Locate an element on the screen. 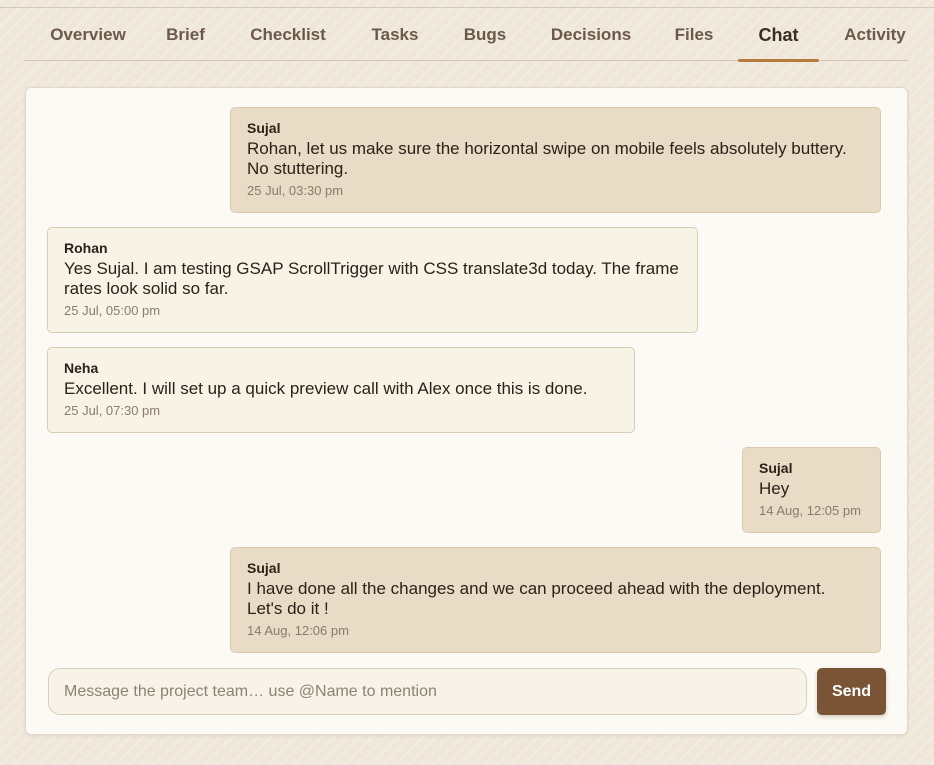 Image resolution: width=934 pixels, height=765 pixels. message-author: Neha is located at coordinates (81, 368).